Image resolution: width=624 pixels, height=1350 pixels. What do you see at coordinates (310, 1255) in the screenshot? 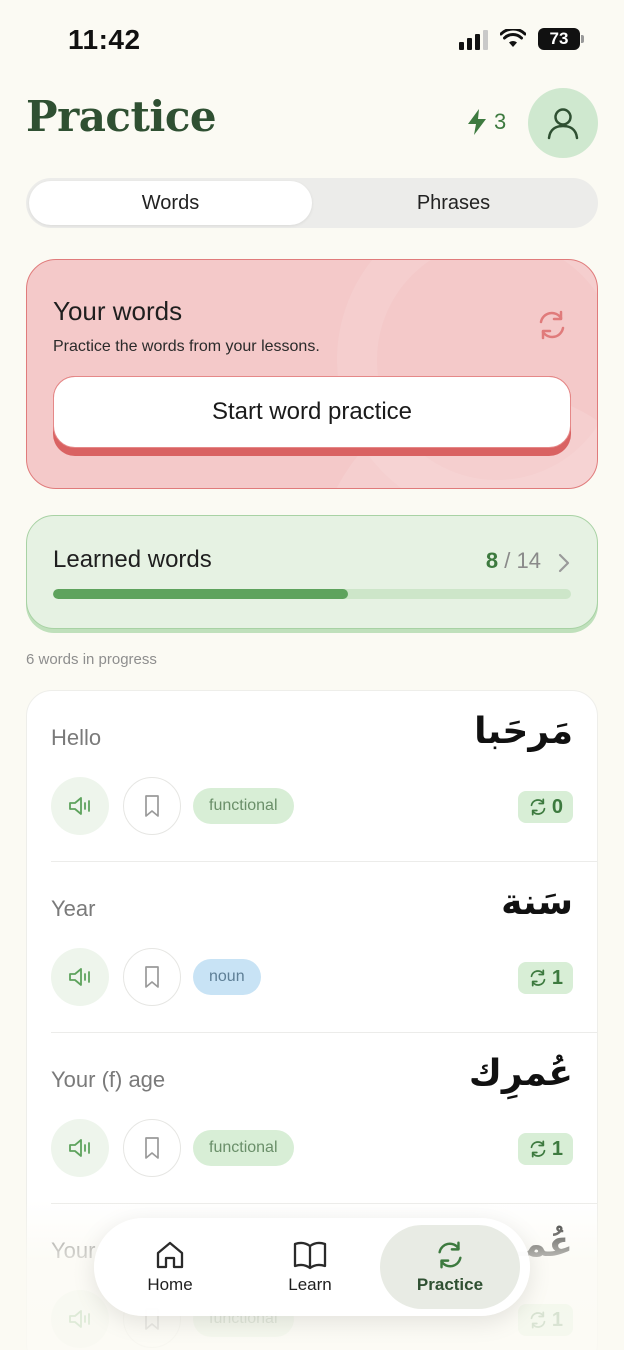
I see `book-icon` at bounding box center [310, 1255].